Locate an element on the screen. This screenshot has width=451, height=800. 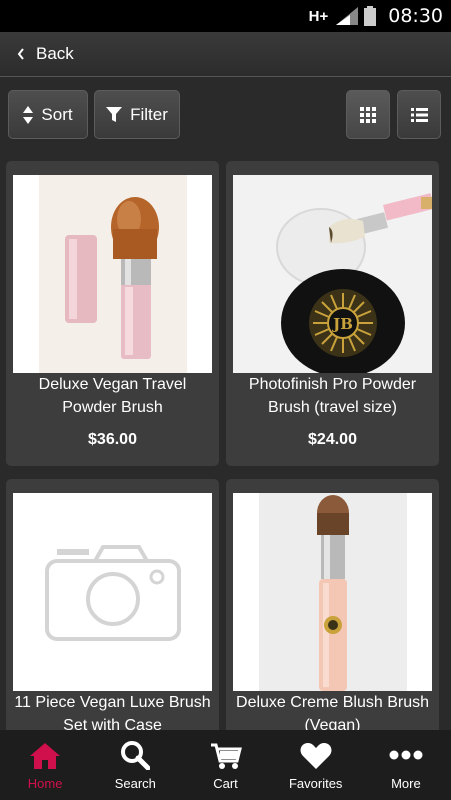
blush-brush-image is located at coordinates (332, 592).